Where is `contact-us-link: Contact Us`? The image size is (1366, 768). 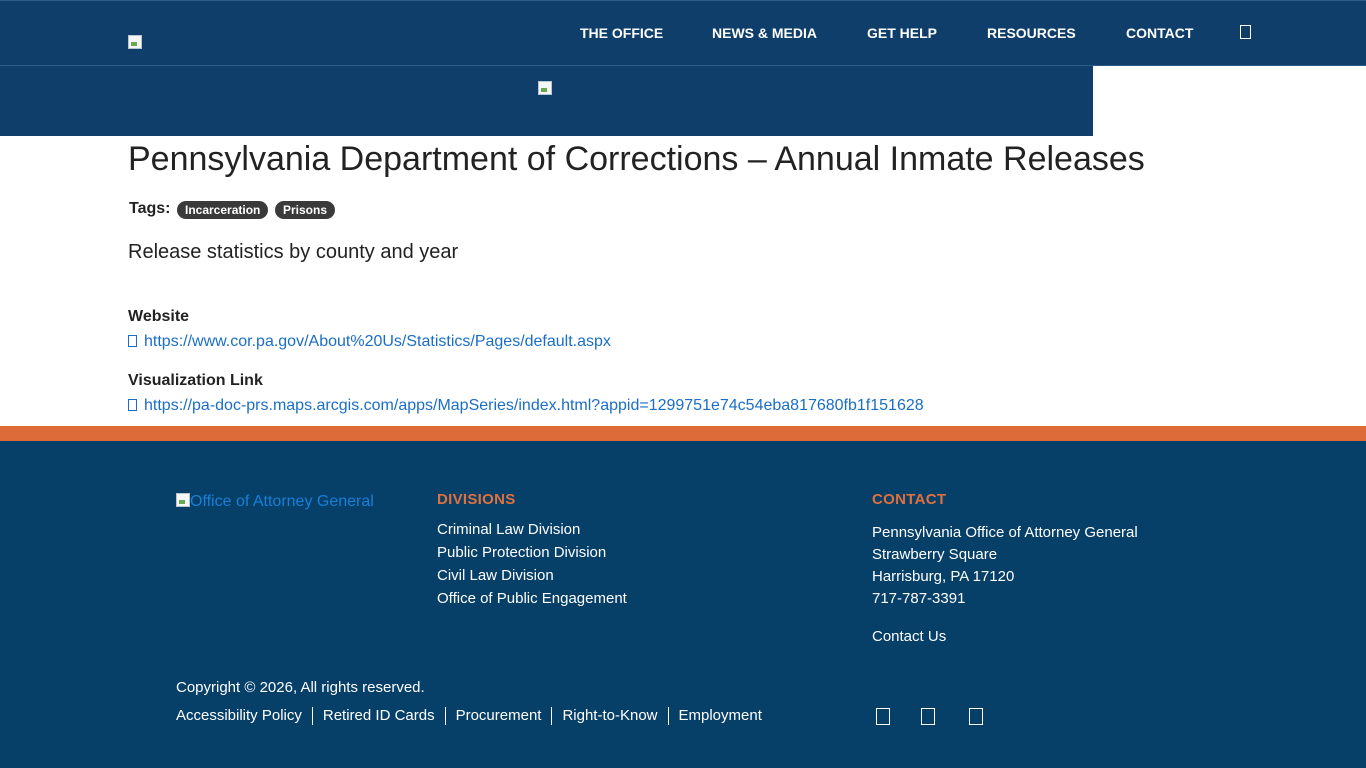 contact-us-link: Contact Us is located at coordinates (909, 636).